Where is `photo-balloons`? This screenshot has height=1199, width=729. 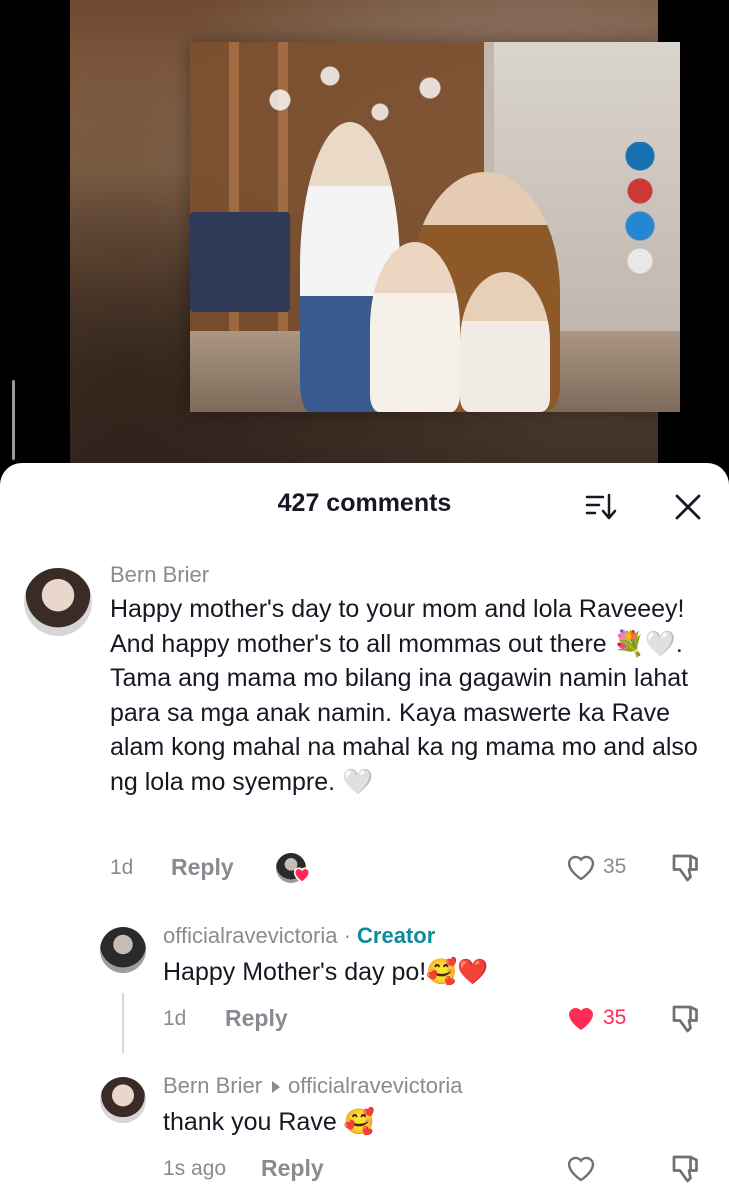 photo-balloons is located at coordinates (640, 212).